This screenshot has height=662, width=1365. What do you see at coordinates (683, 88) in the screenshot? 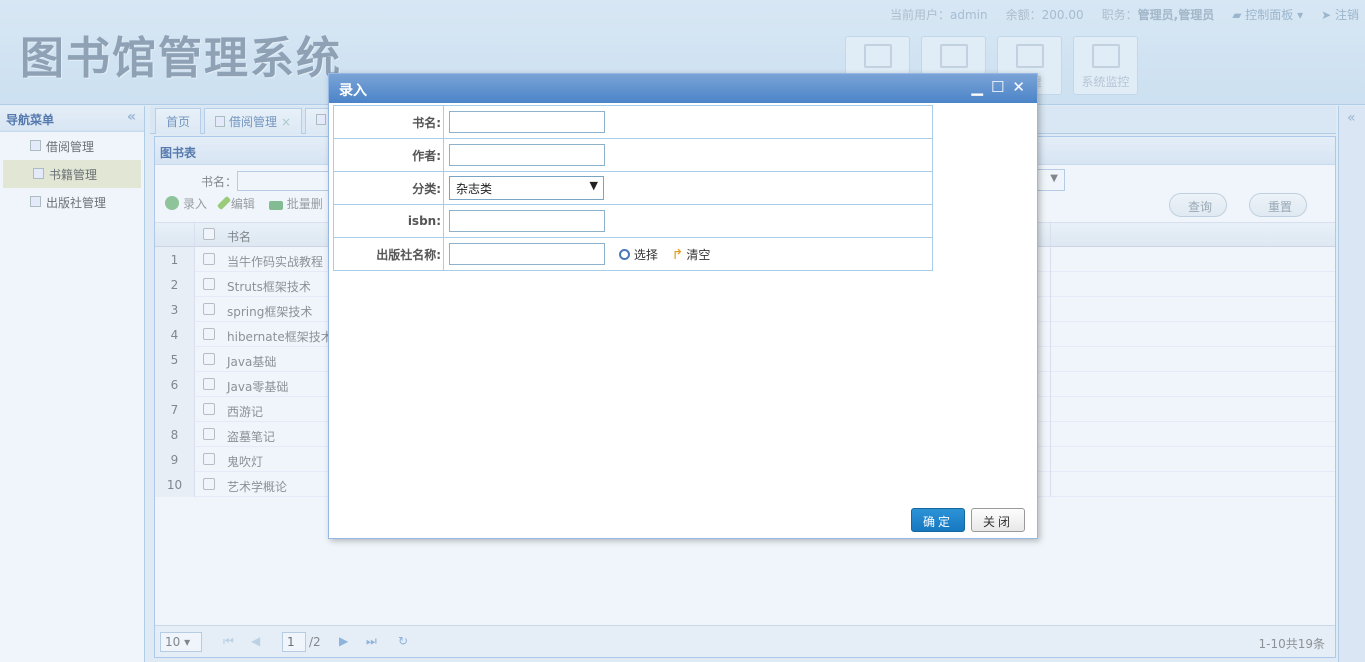
I see `dialog-header: 录入 ▁ ☐ ✕` at bounding box center [683, 88].